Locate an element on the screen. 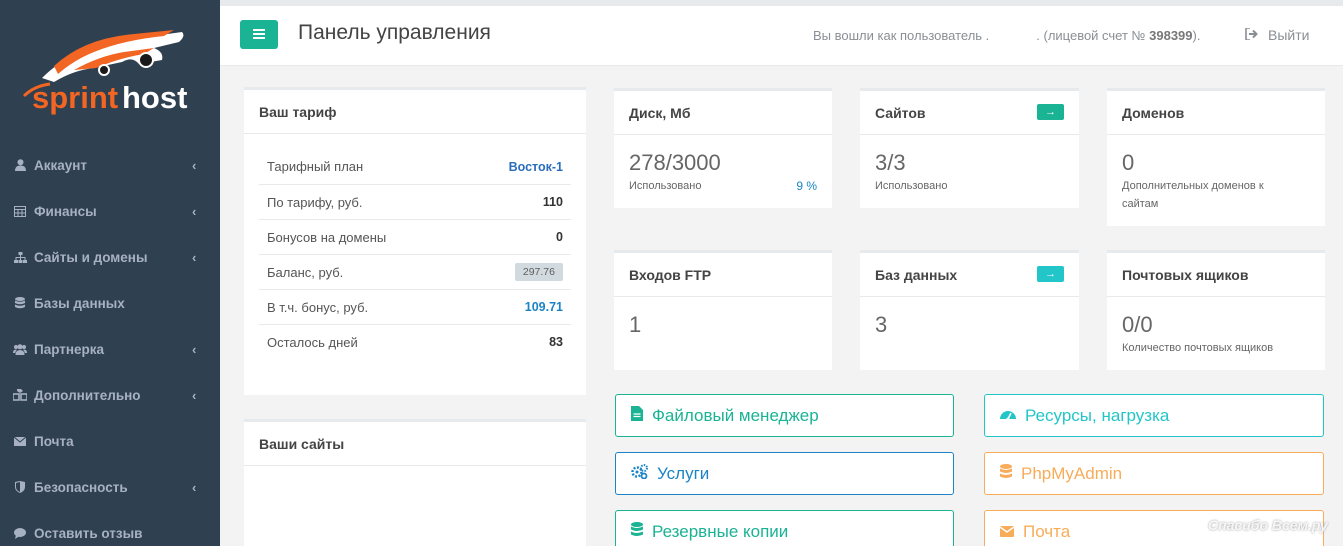 This screenshot has height=546, width=1343. sites-title-label: Сайтов is located at coordinates (900, 112).